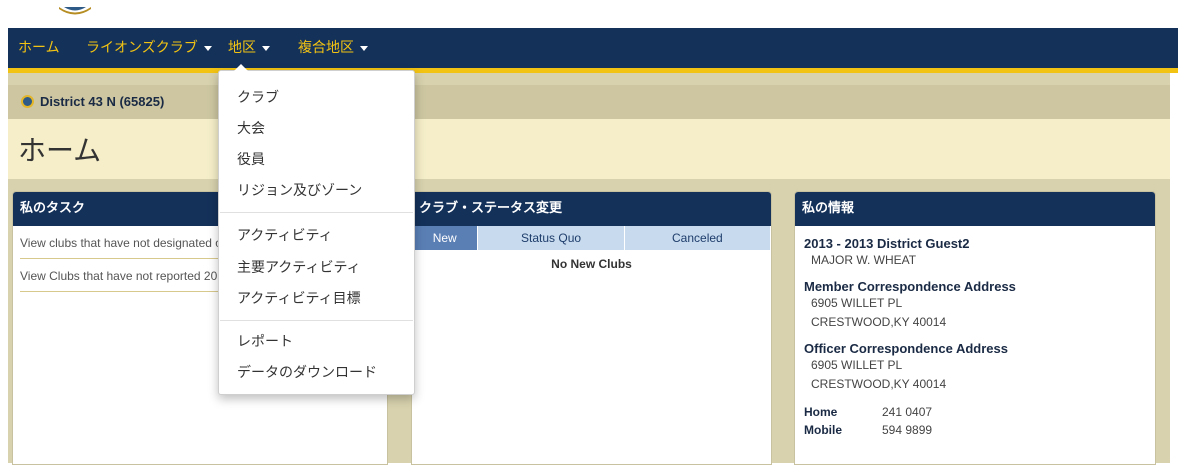 The height and width of the screenshot is (465, 1178). Describe the element at coordinates (857, 303) in the screenshot. I see `member-address-street: 6905 WILLET PL` at that location.